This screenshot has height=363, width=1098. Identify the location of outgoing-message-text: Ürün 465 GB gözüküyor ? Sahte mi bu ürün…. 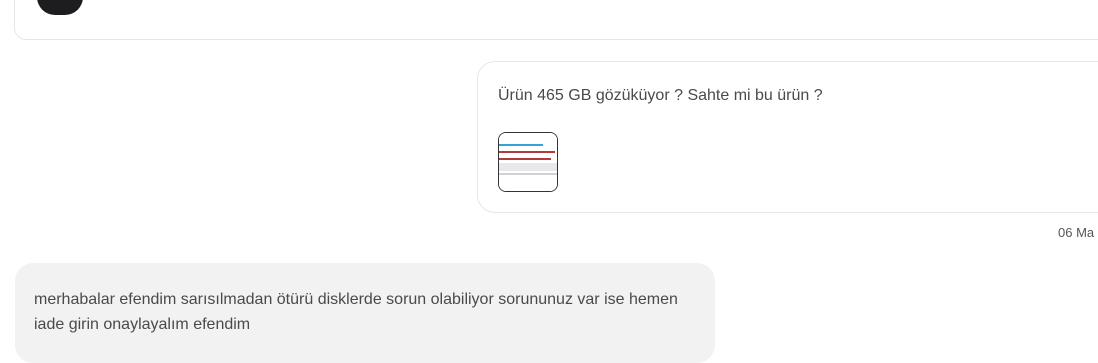
(660, 95).